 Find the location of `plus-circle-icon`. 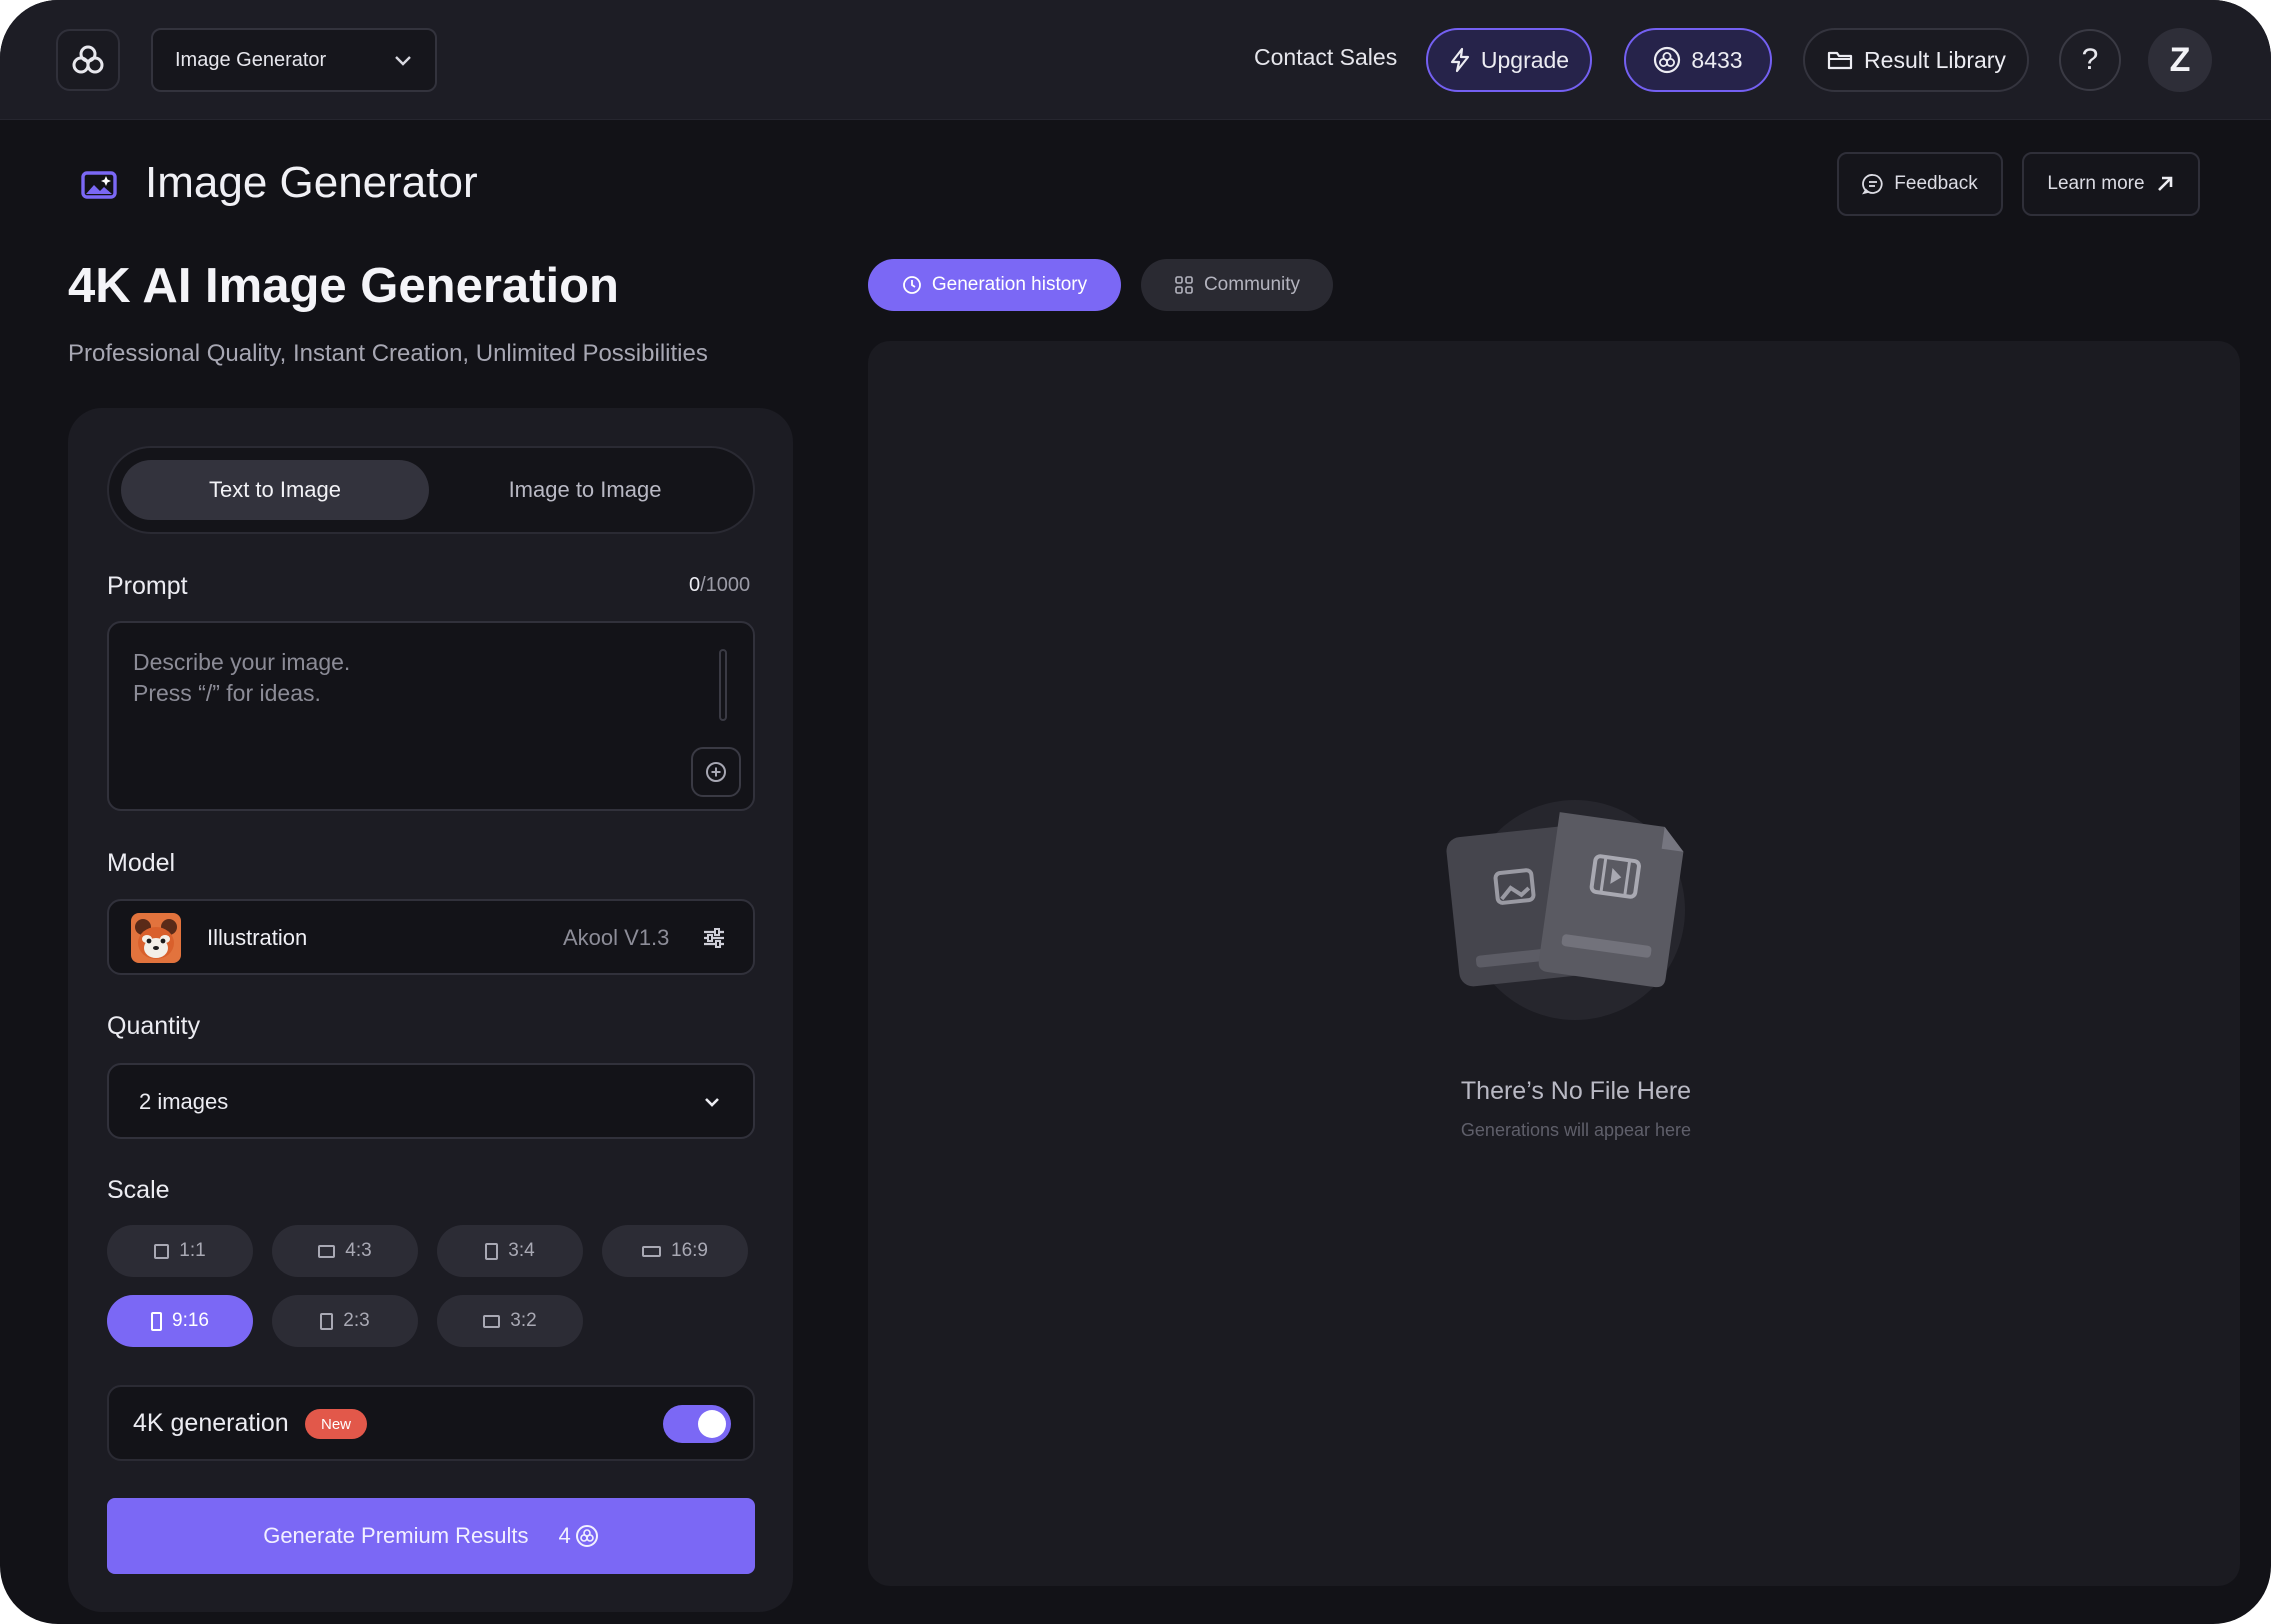

plus-circle-icon is located at coordinates (716, 772).